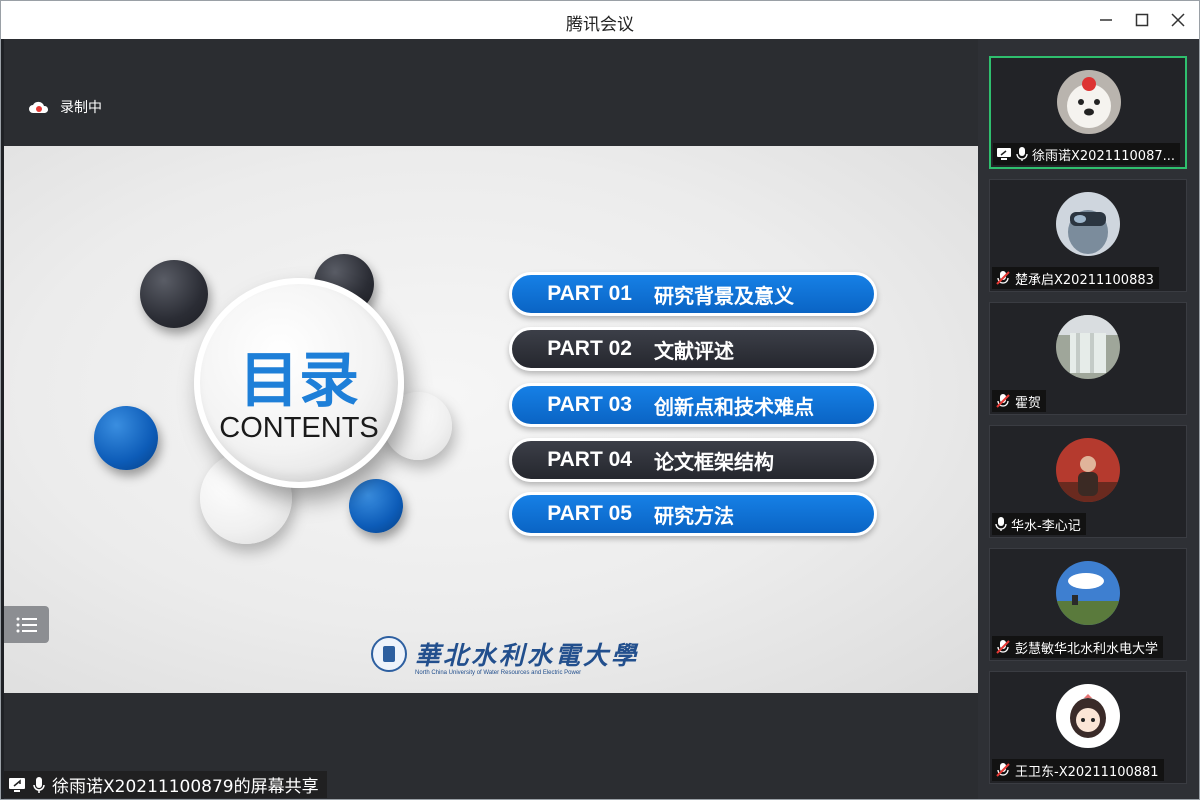 The height and width of the screenshot is (800, 1200). Describe the element at coordinates (185, 787) in the screenshot. I see `screen-share-text: 徐雨诺X20211100879的屏幕共享` at that location.